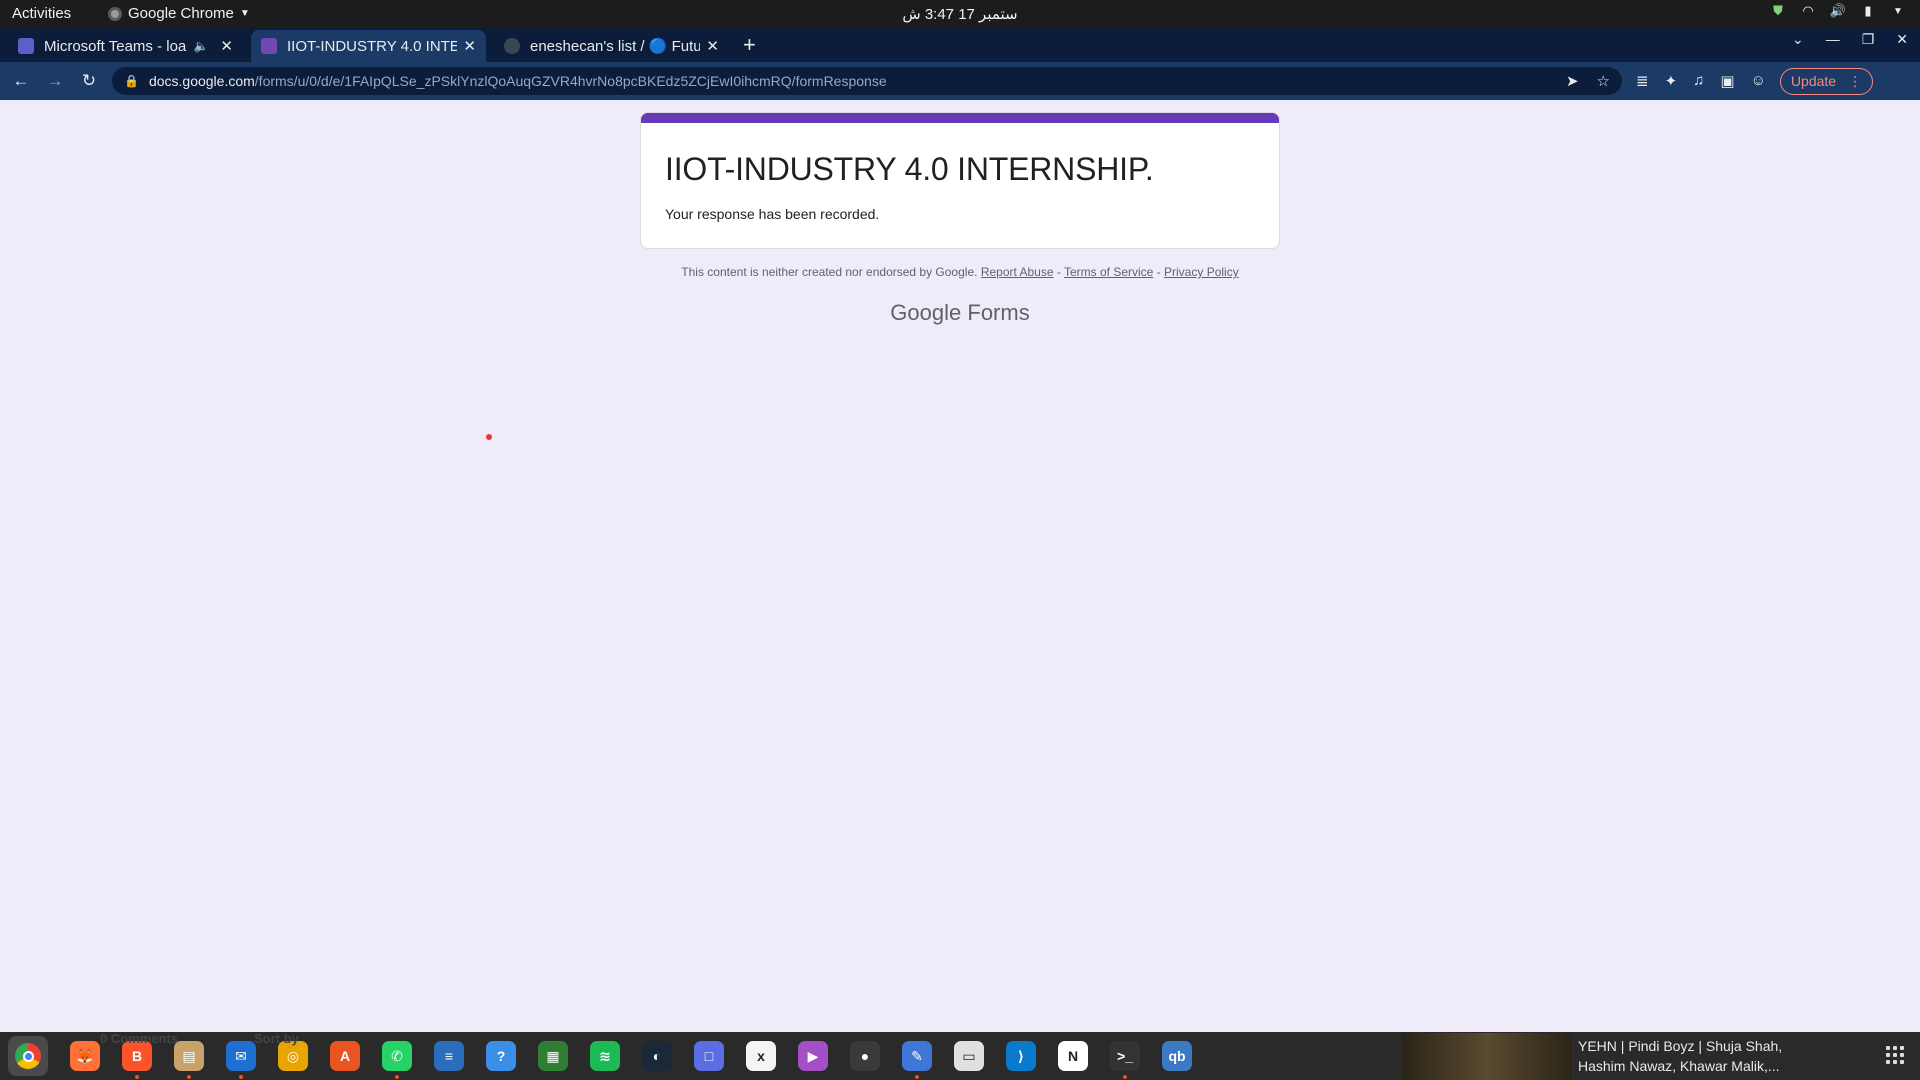 The image size is (1920, 1080). Describe the element at coordinates (772, 214) in the screenshot. I see `confirmation-message: Your response has been recorded.` at that location.